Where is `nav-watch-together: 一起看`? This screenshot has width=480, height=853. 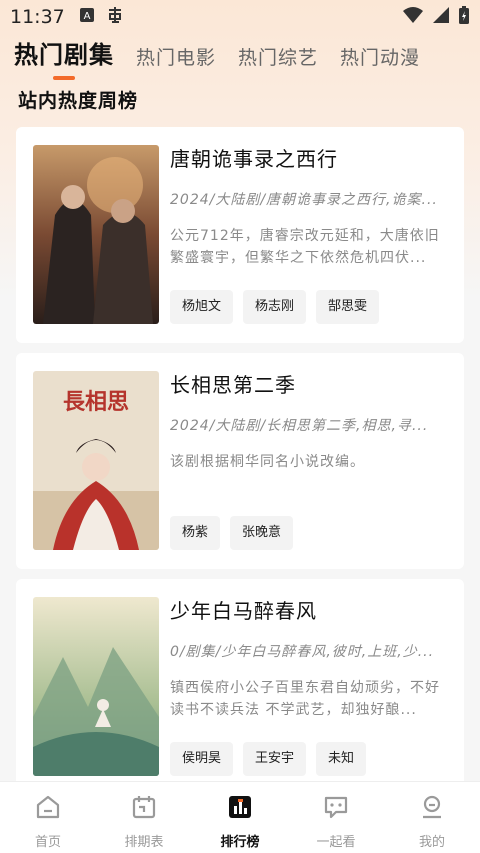
nav-watch-together: 一起看 is located at coordinates (336, 817).